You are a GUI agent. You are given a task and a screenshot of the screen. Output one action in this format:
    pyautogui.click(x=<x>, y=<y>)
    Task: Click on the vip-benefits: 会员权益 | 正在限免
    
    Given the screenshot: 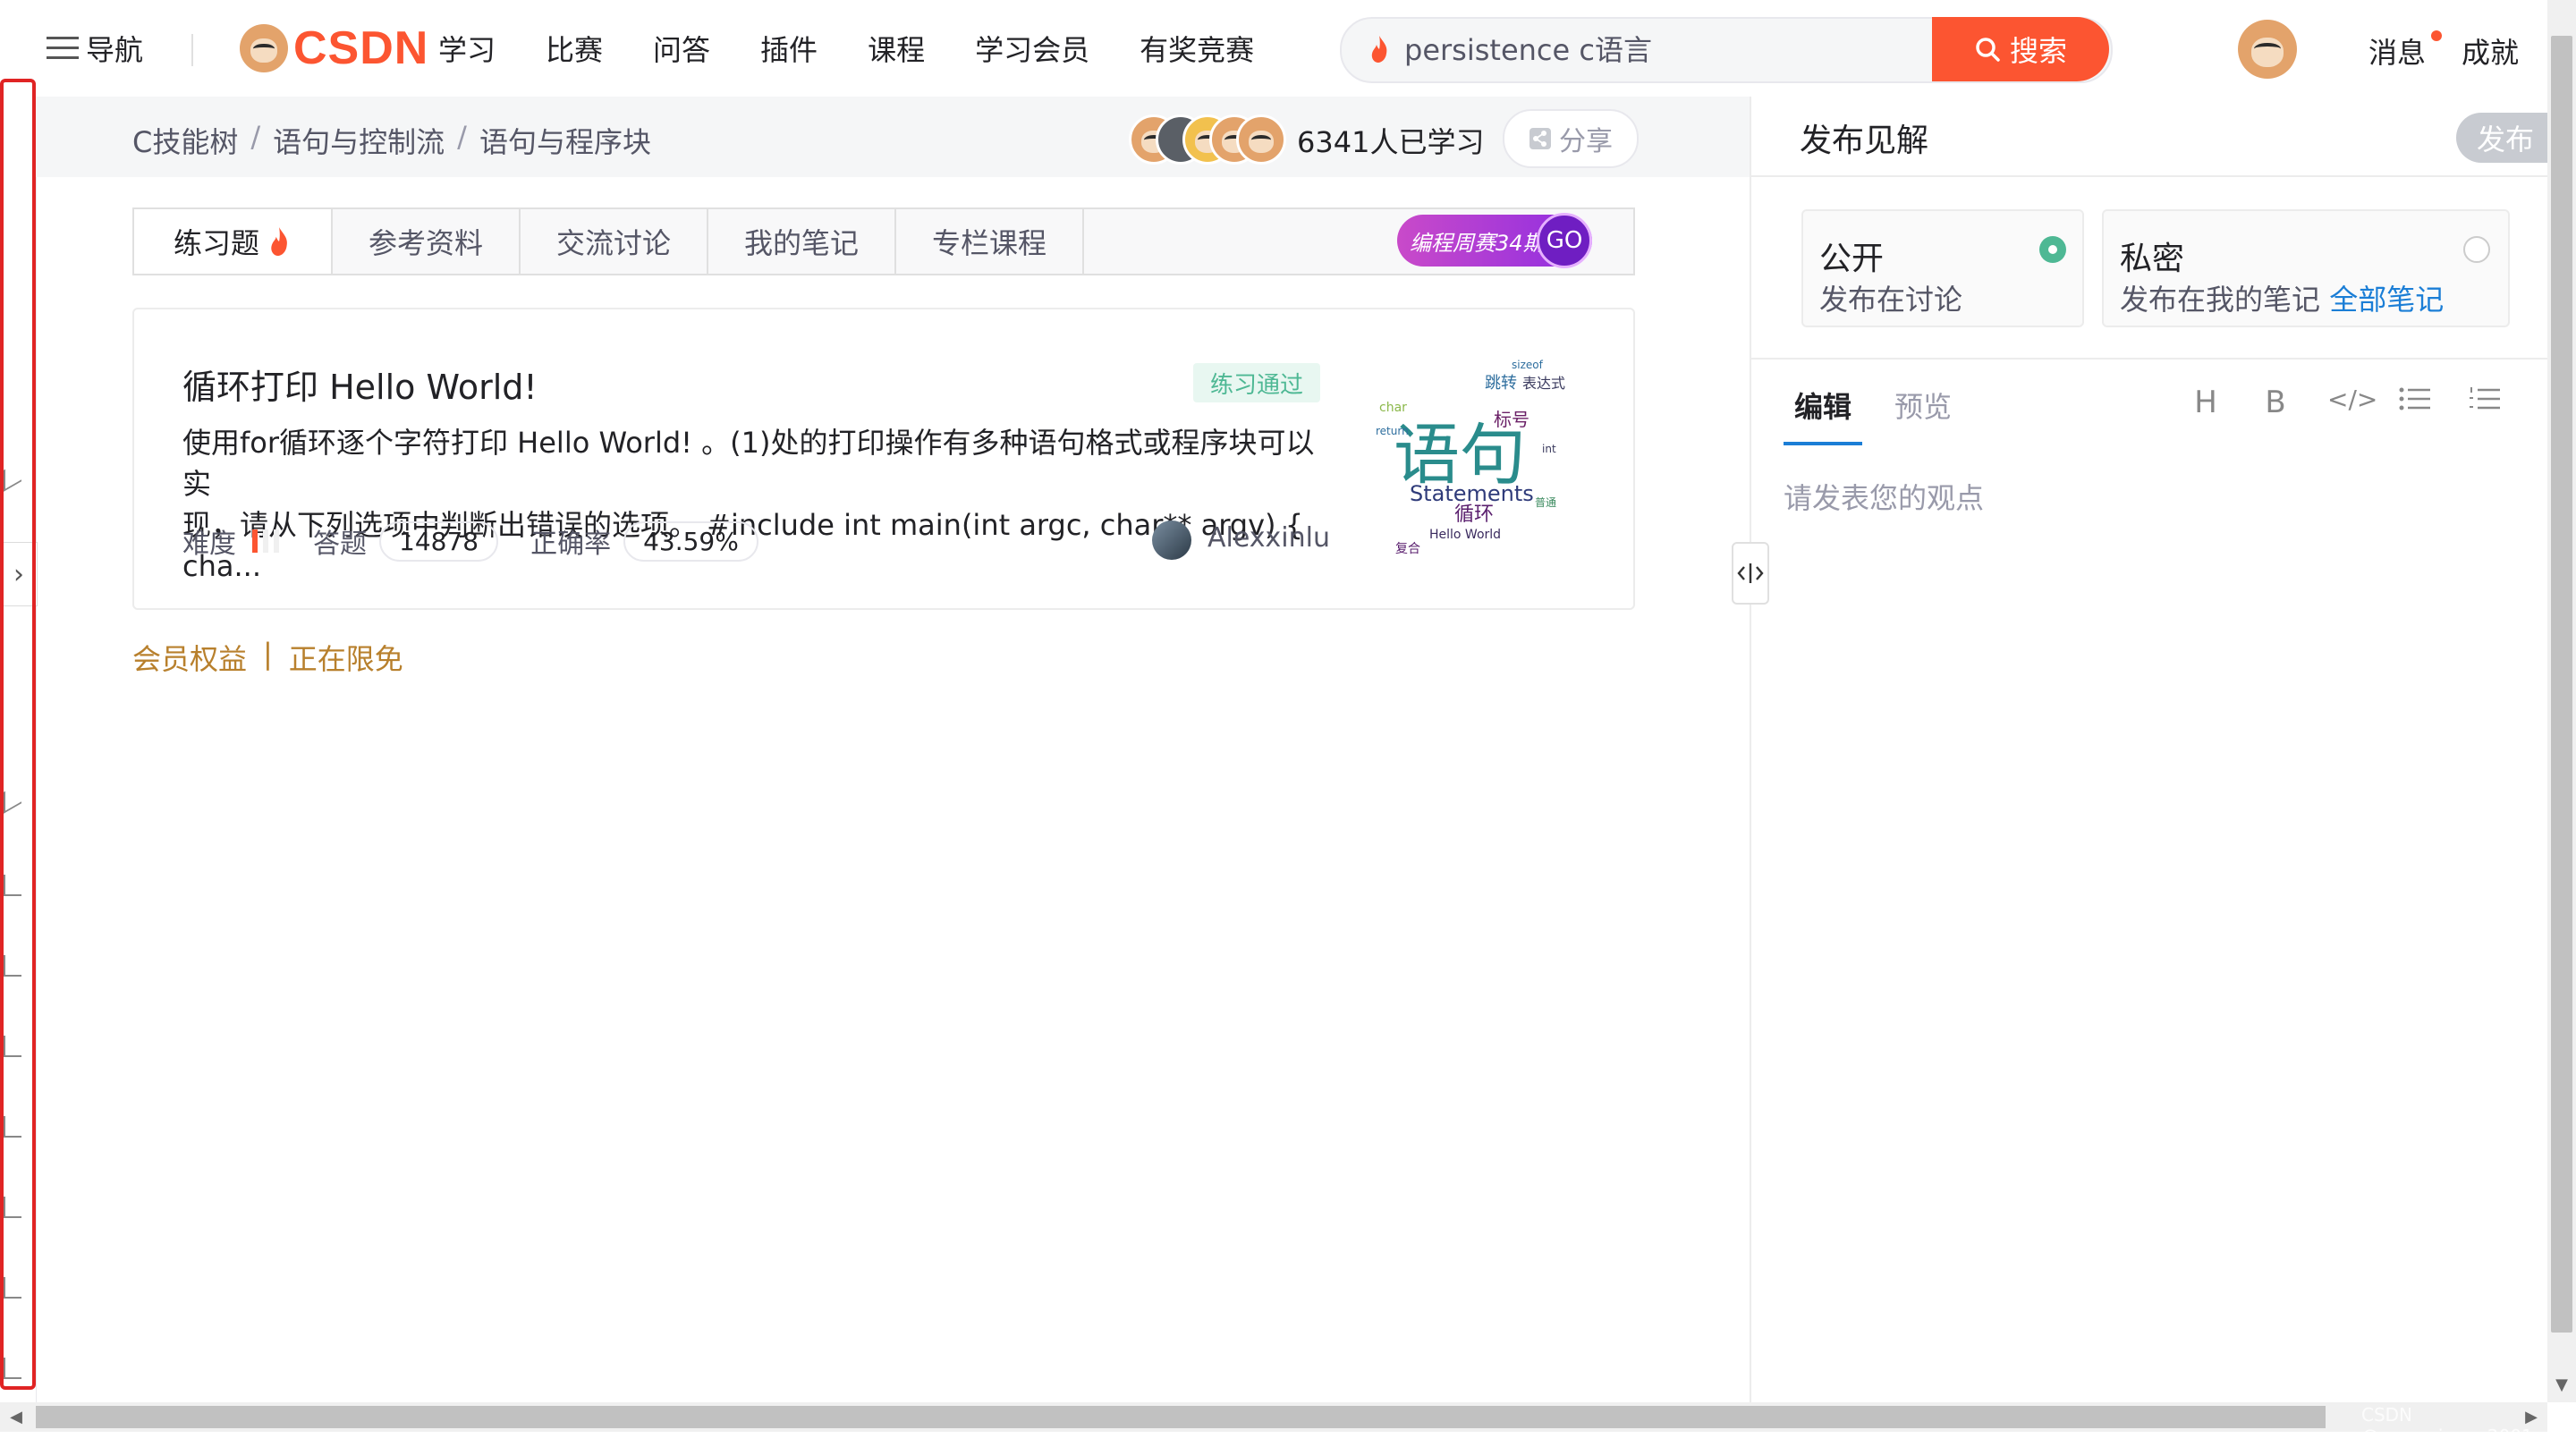 What is the action you would take?
    pyautogui.click(x=267, y=657)
    